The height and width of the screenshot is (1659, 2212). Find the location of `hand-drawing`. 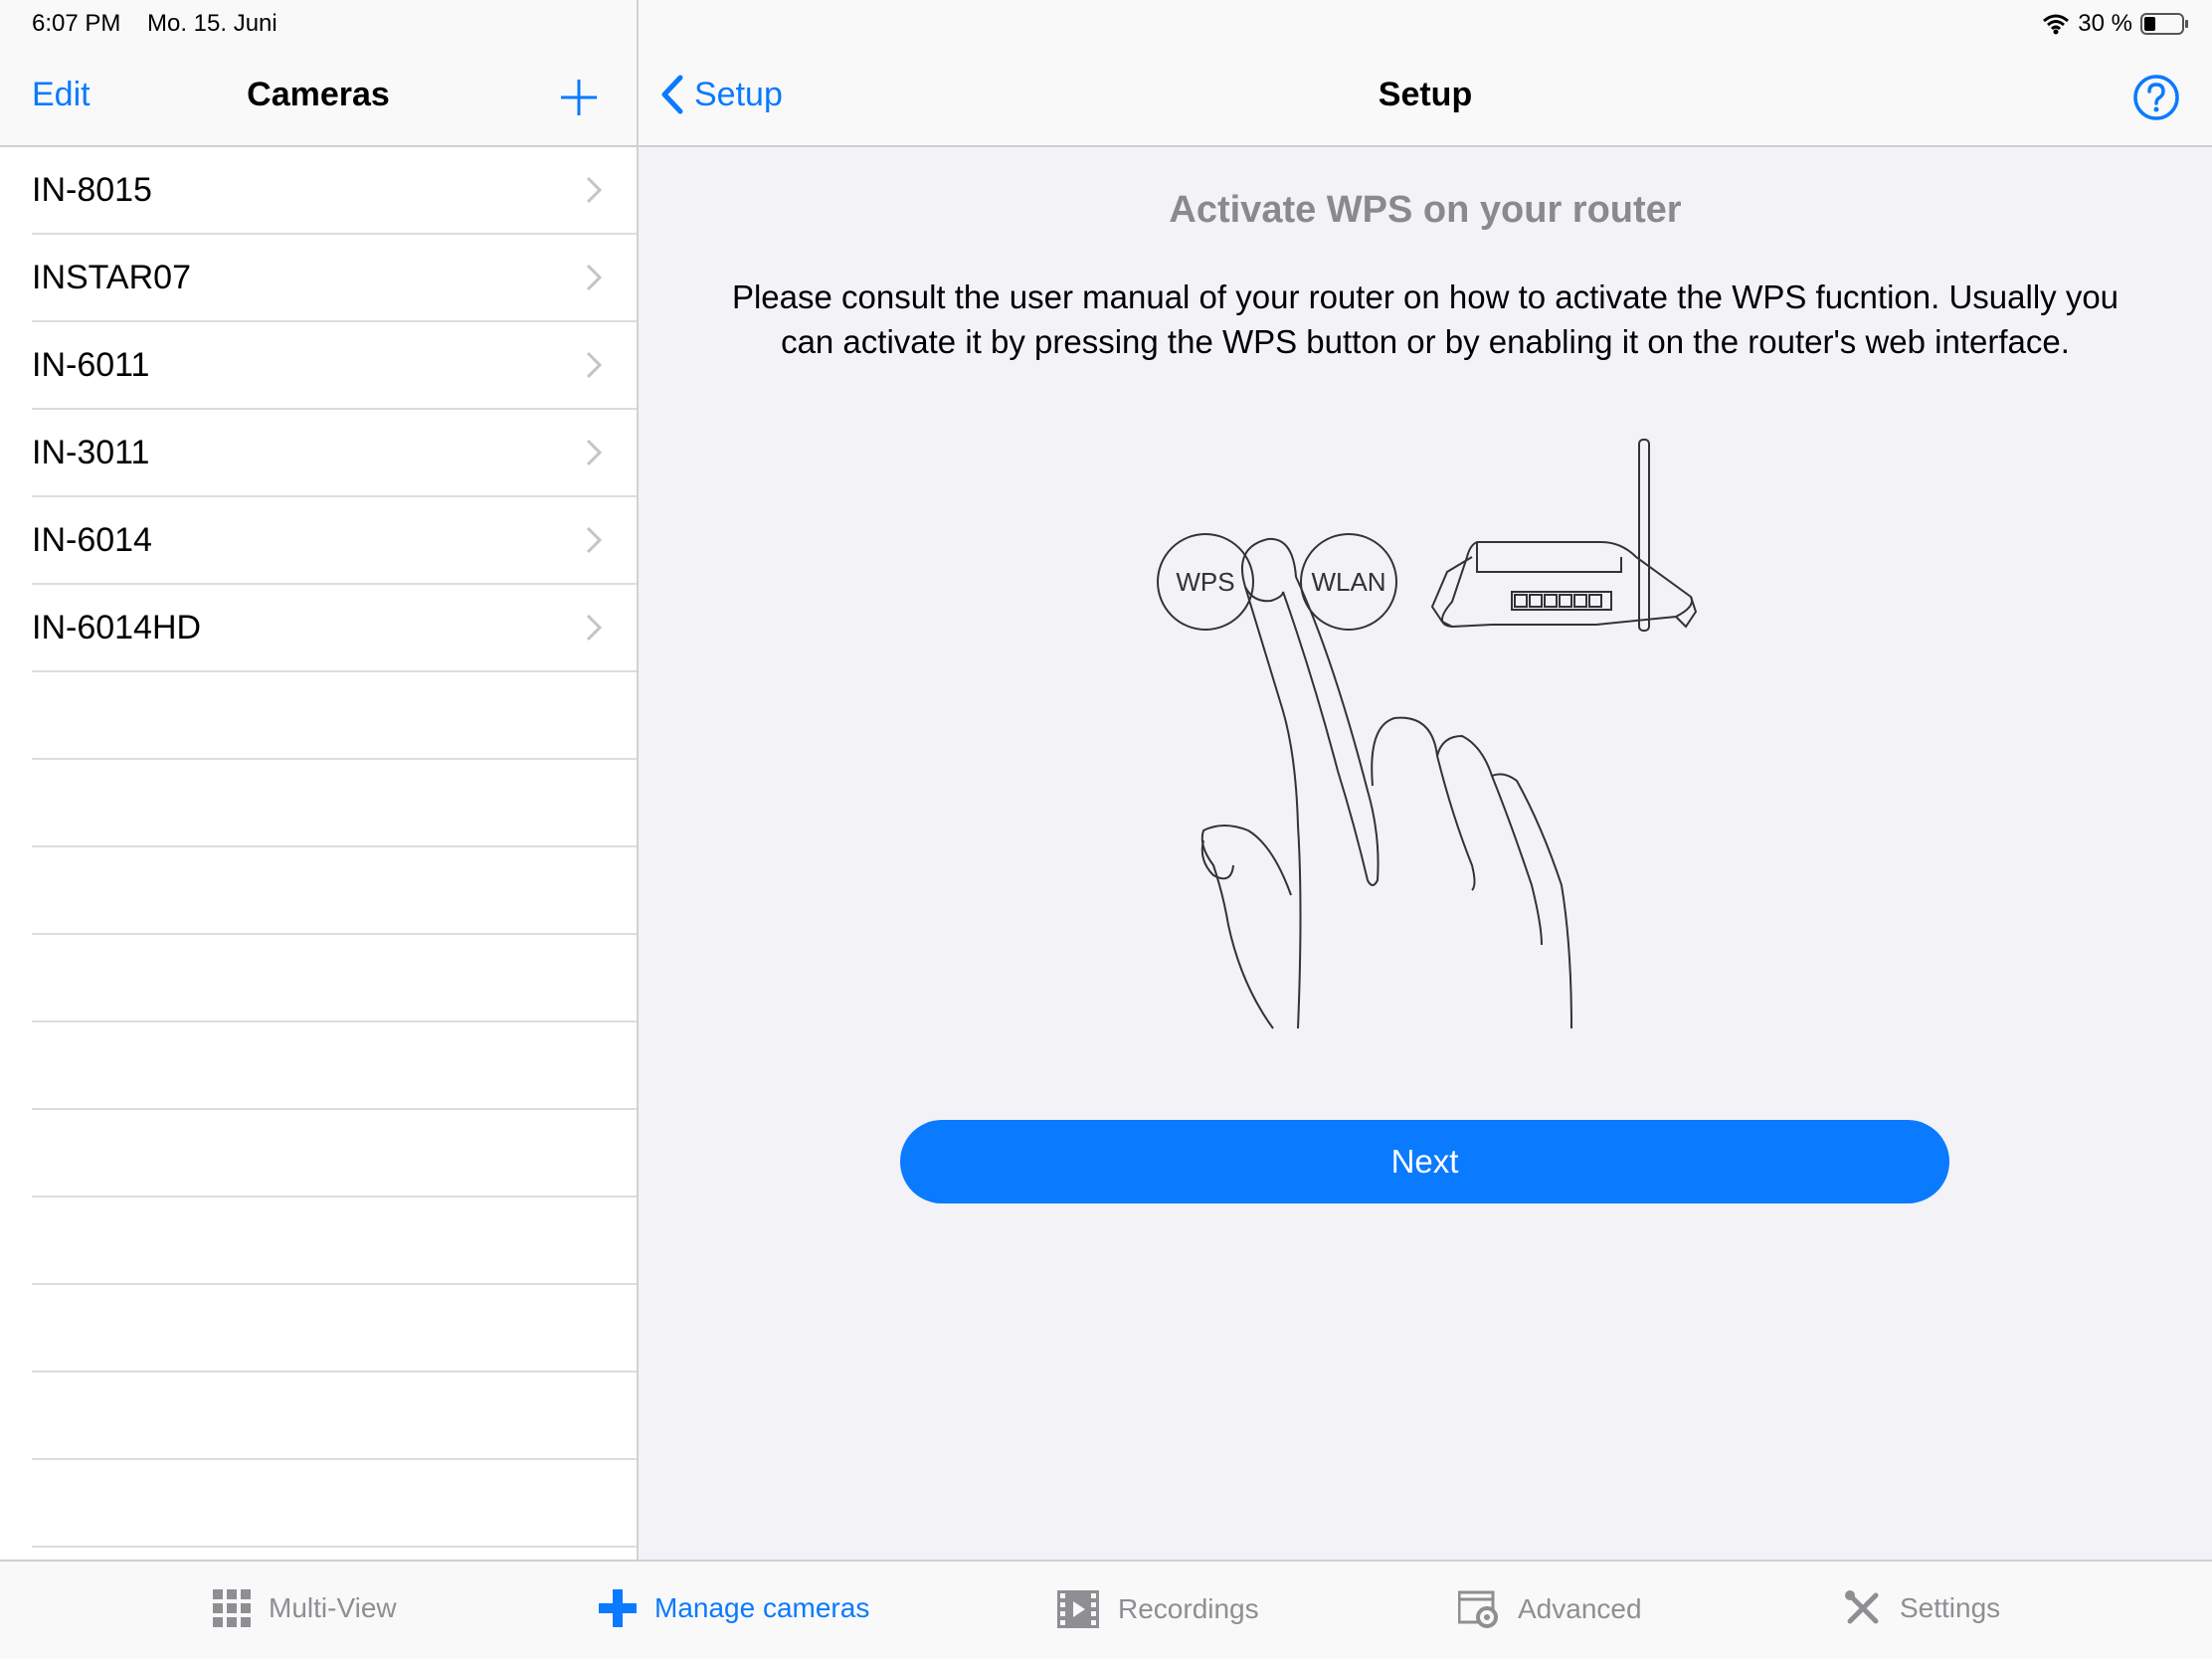

hand-drawing is located at coordinates (1386, 783).